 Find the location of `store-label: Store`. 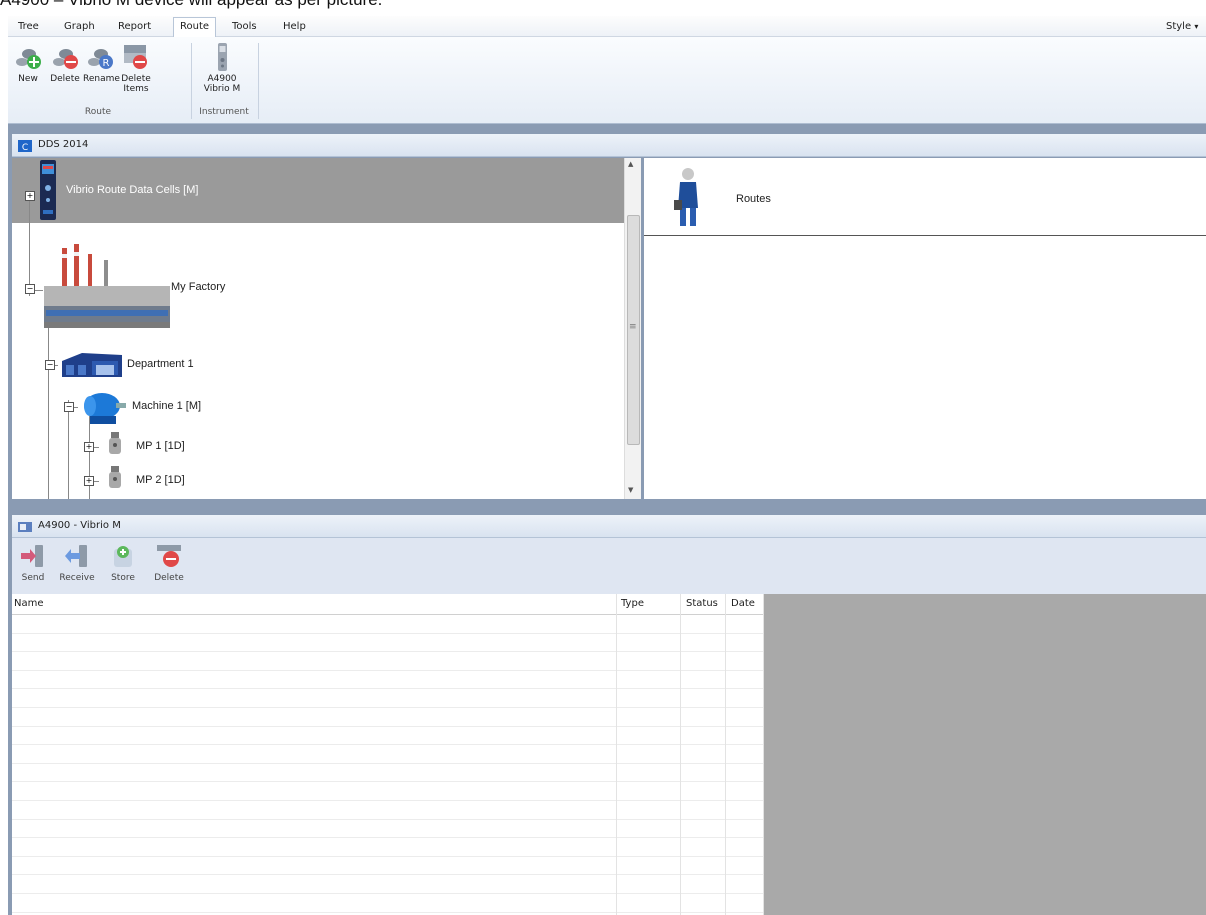

store-label: Store is located at coordinates (123, 578).